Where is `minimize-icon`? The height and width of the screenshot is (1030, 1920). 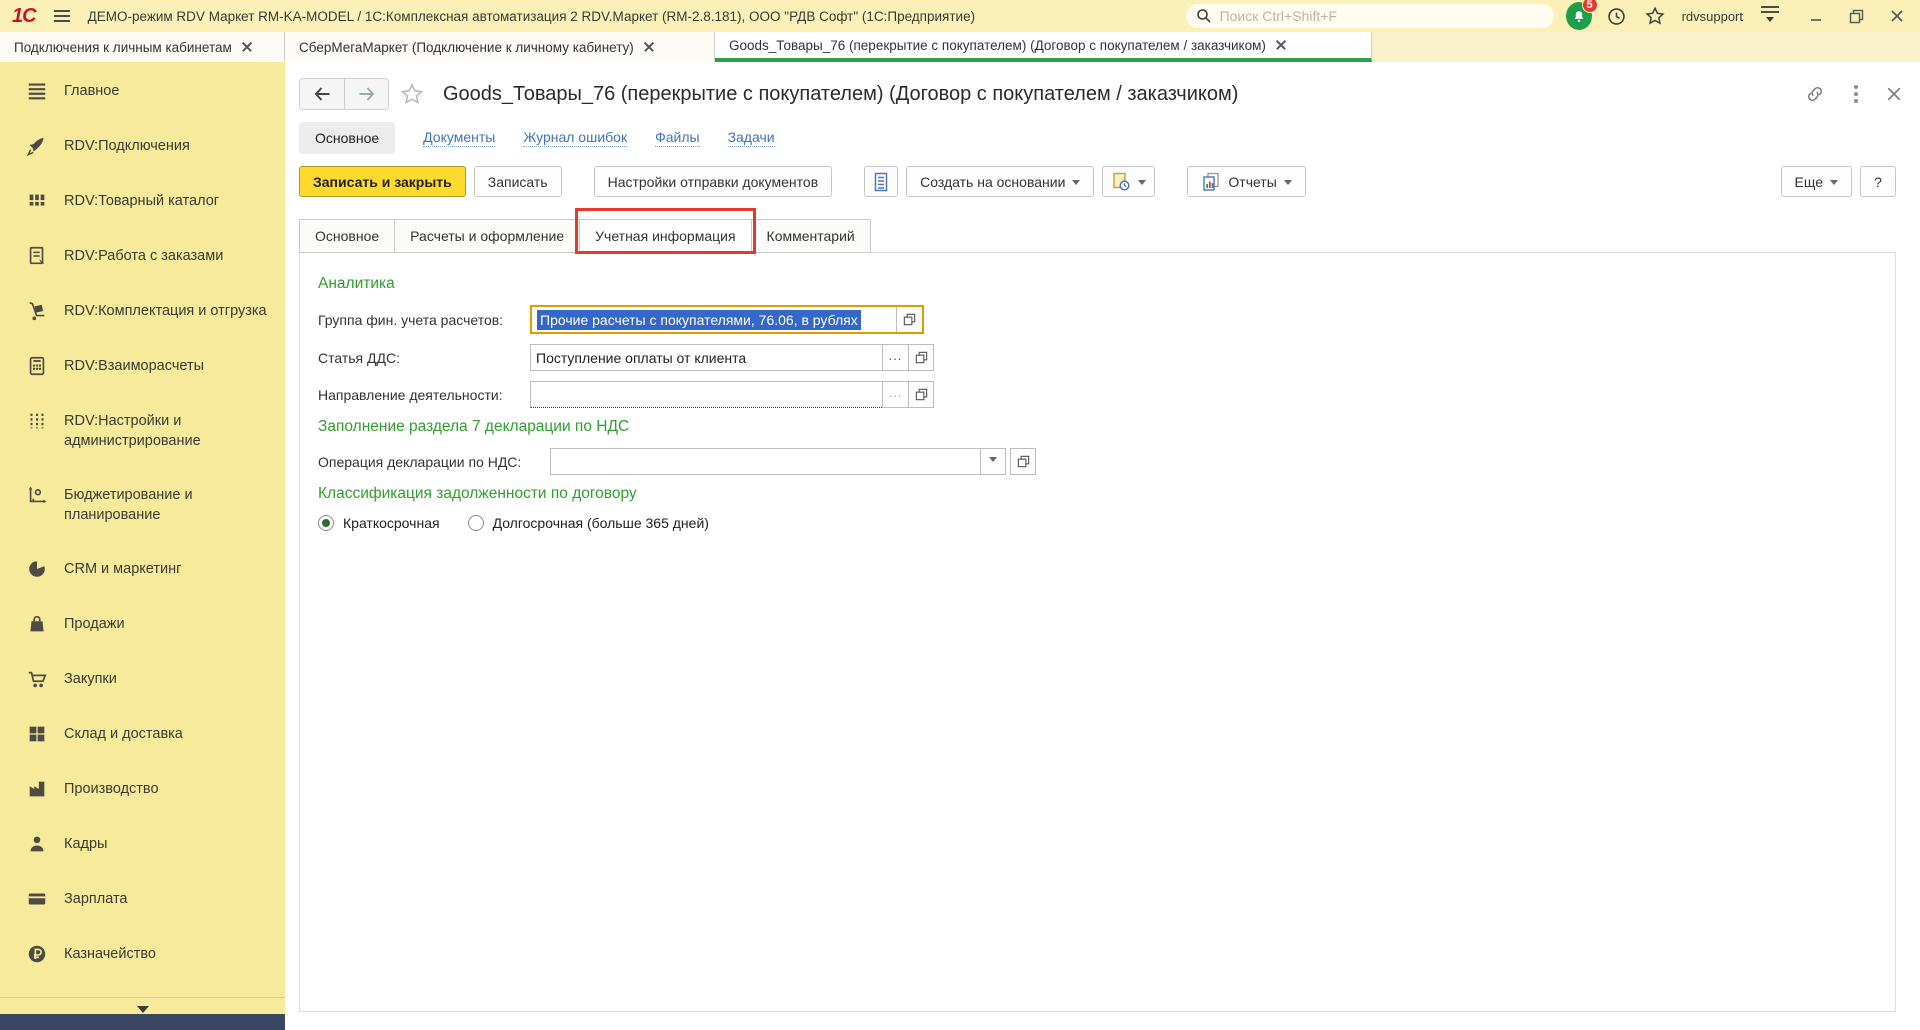
minimize-icon is located at coordinates (1816, 16).